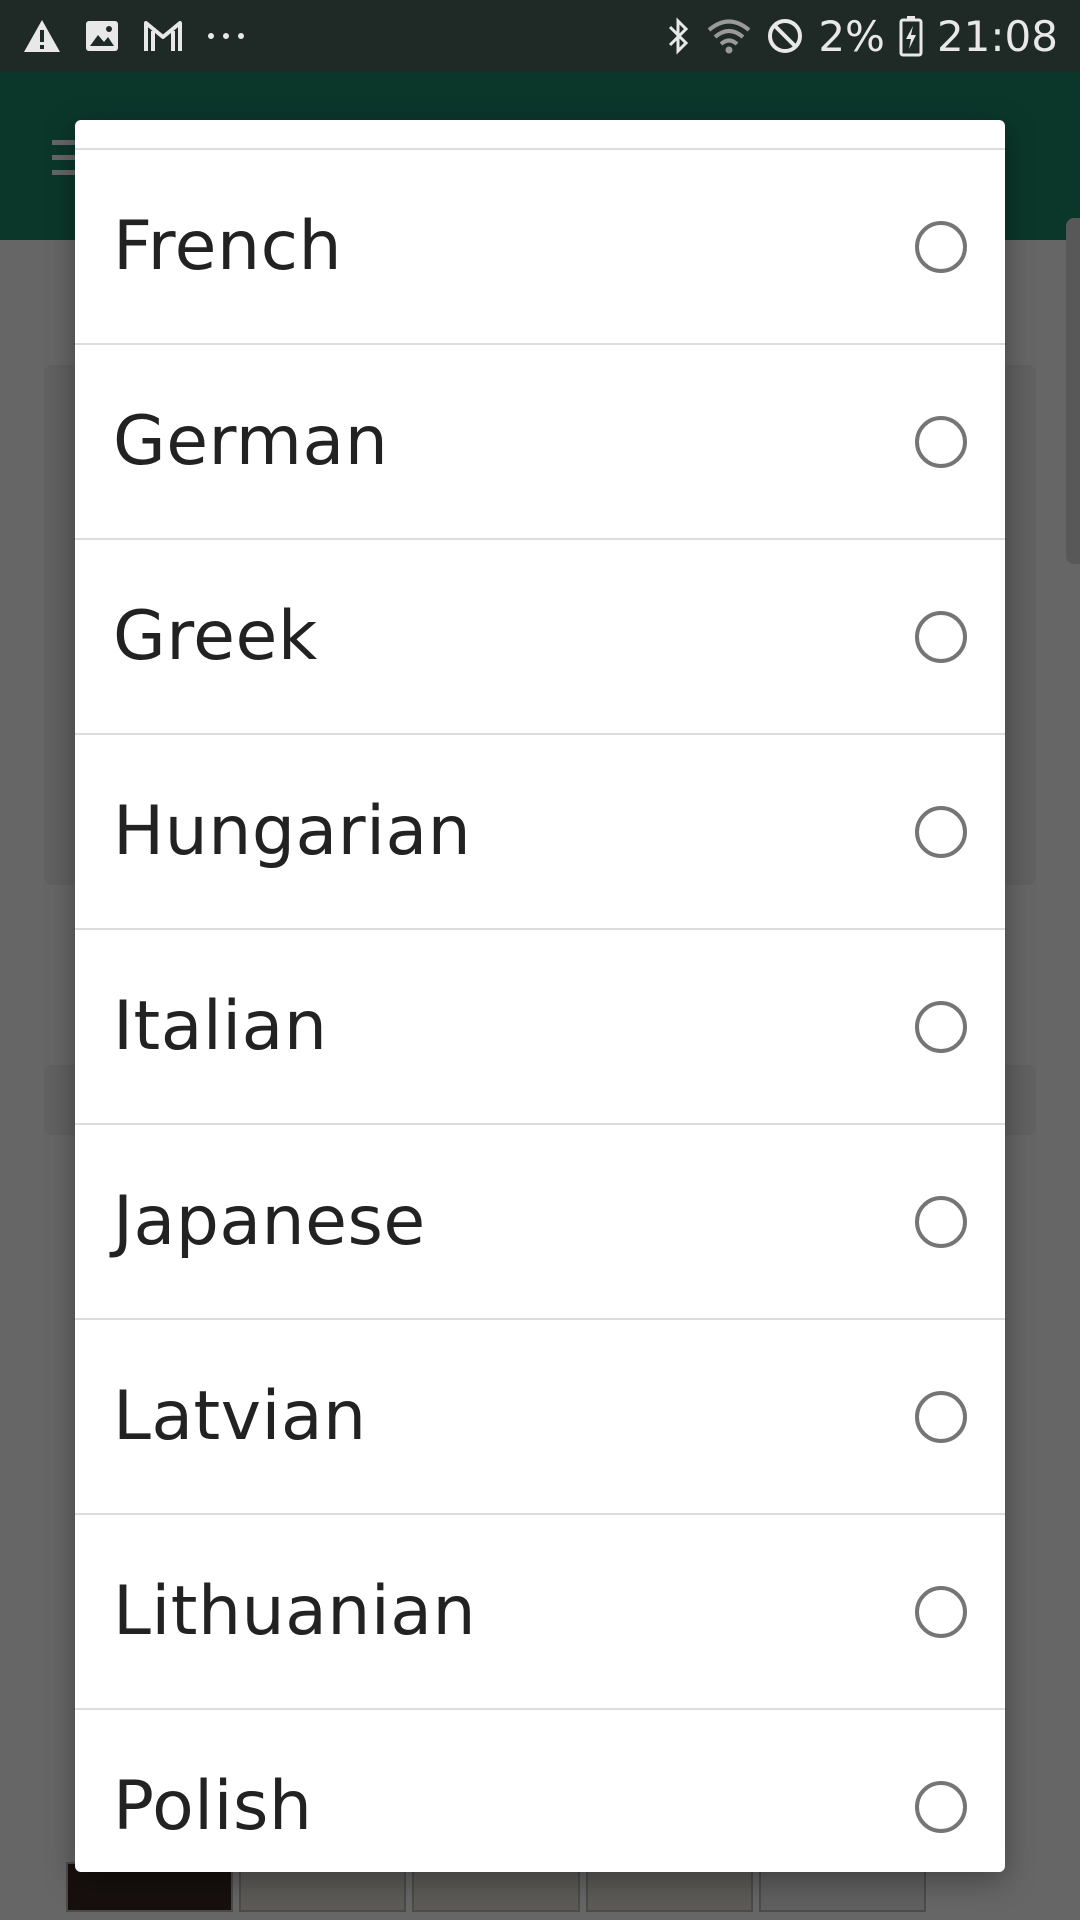  I want to click on do-not-disturb-icon, so click(785, 36).